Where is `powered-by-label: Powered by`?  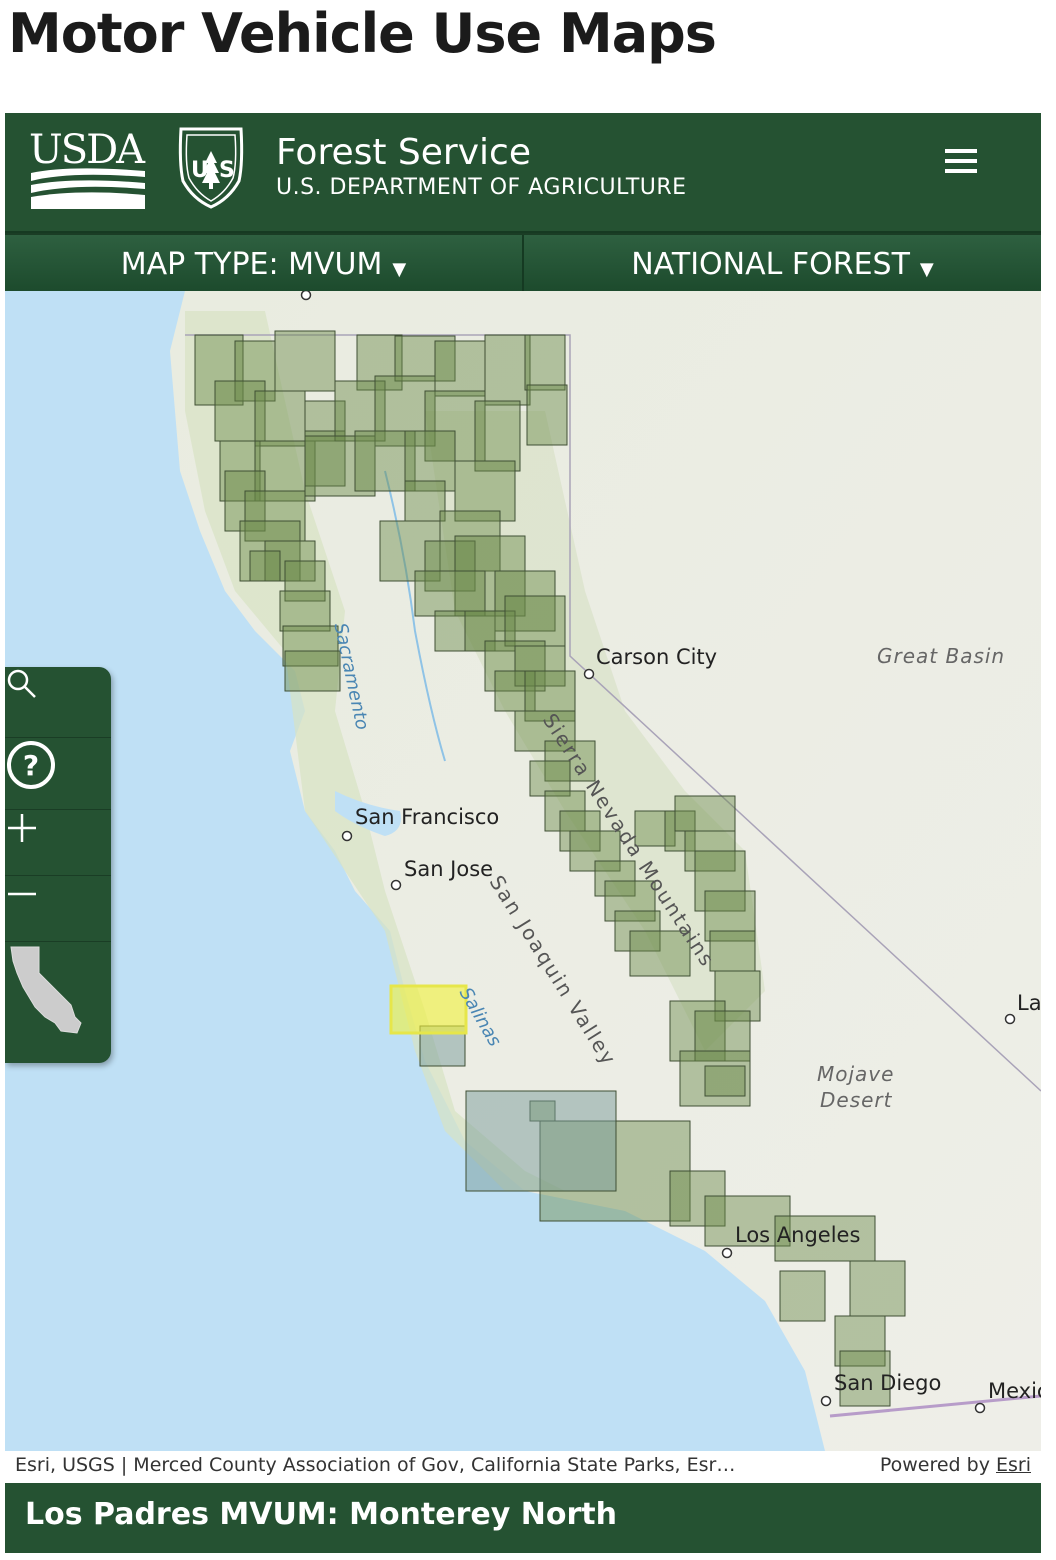
powered-by-label: Powered by is located at coordinates (934, 1465).